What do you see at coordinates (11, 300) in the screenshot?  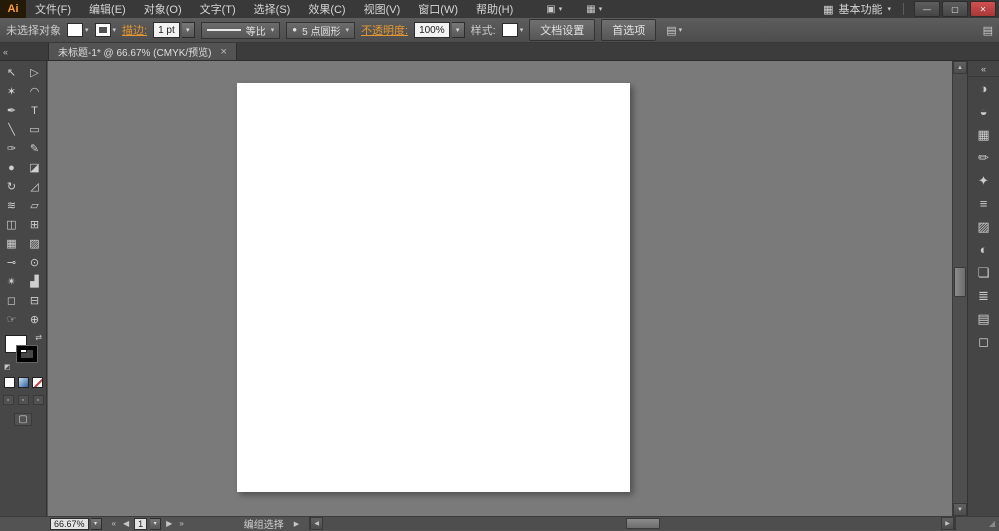 I see `artboard-tool-button: ◻` at bounding box center [11, 300].